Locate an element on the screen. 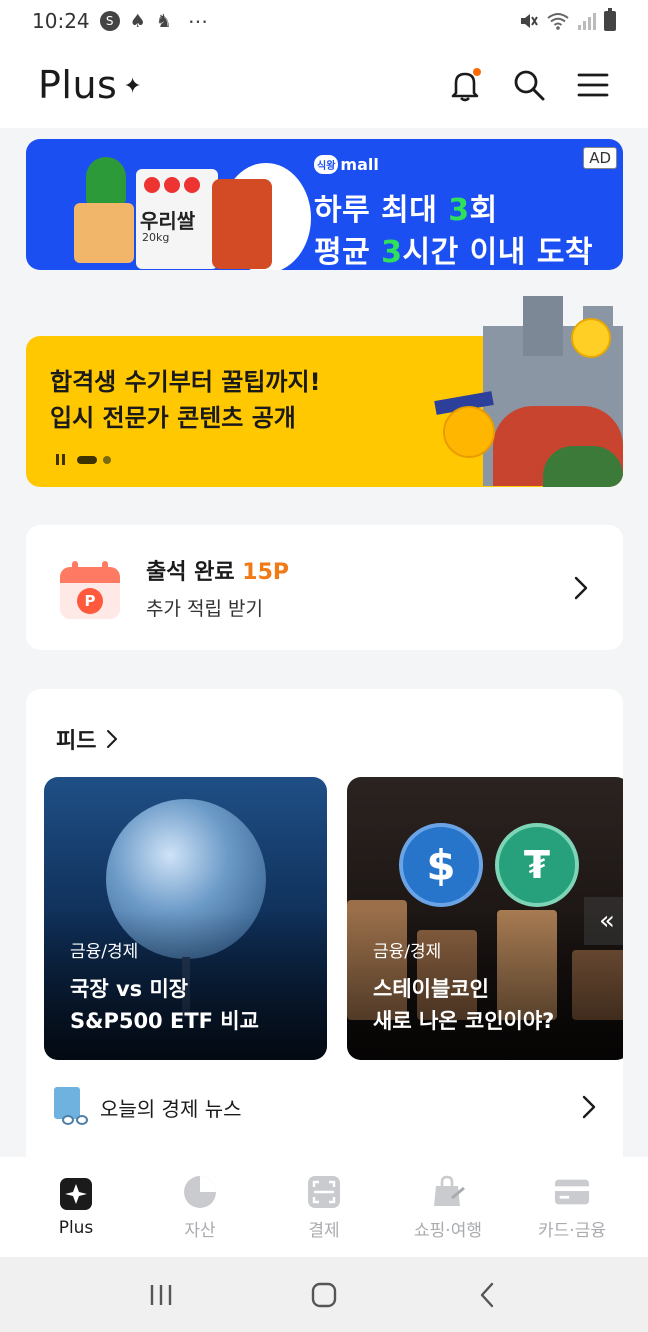 This screenshot has width=648, height=1332. news-label: 오늘의 경제 뉴스 is located at coordinates (171, 1108).